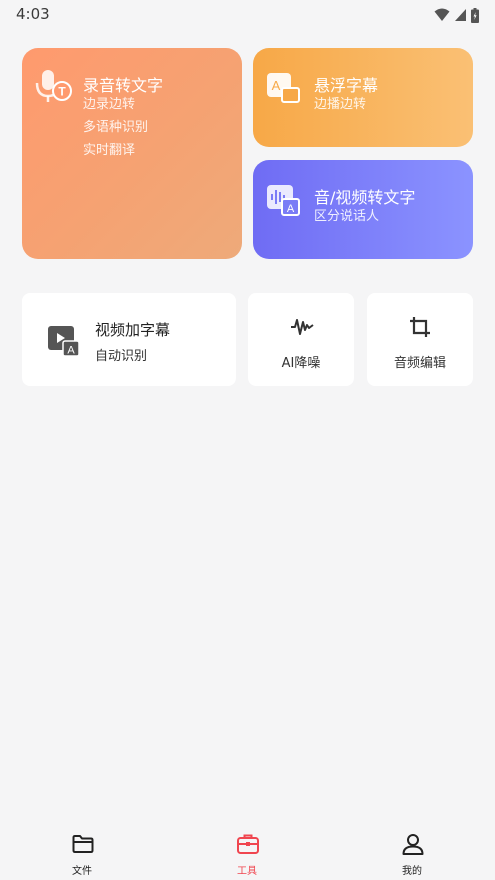  What do you see at coordinates (301, 339) in the screenshot?
I see `ai-denoise-tile: AI降噪` at bounding box center [301, 339].